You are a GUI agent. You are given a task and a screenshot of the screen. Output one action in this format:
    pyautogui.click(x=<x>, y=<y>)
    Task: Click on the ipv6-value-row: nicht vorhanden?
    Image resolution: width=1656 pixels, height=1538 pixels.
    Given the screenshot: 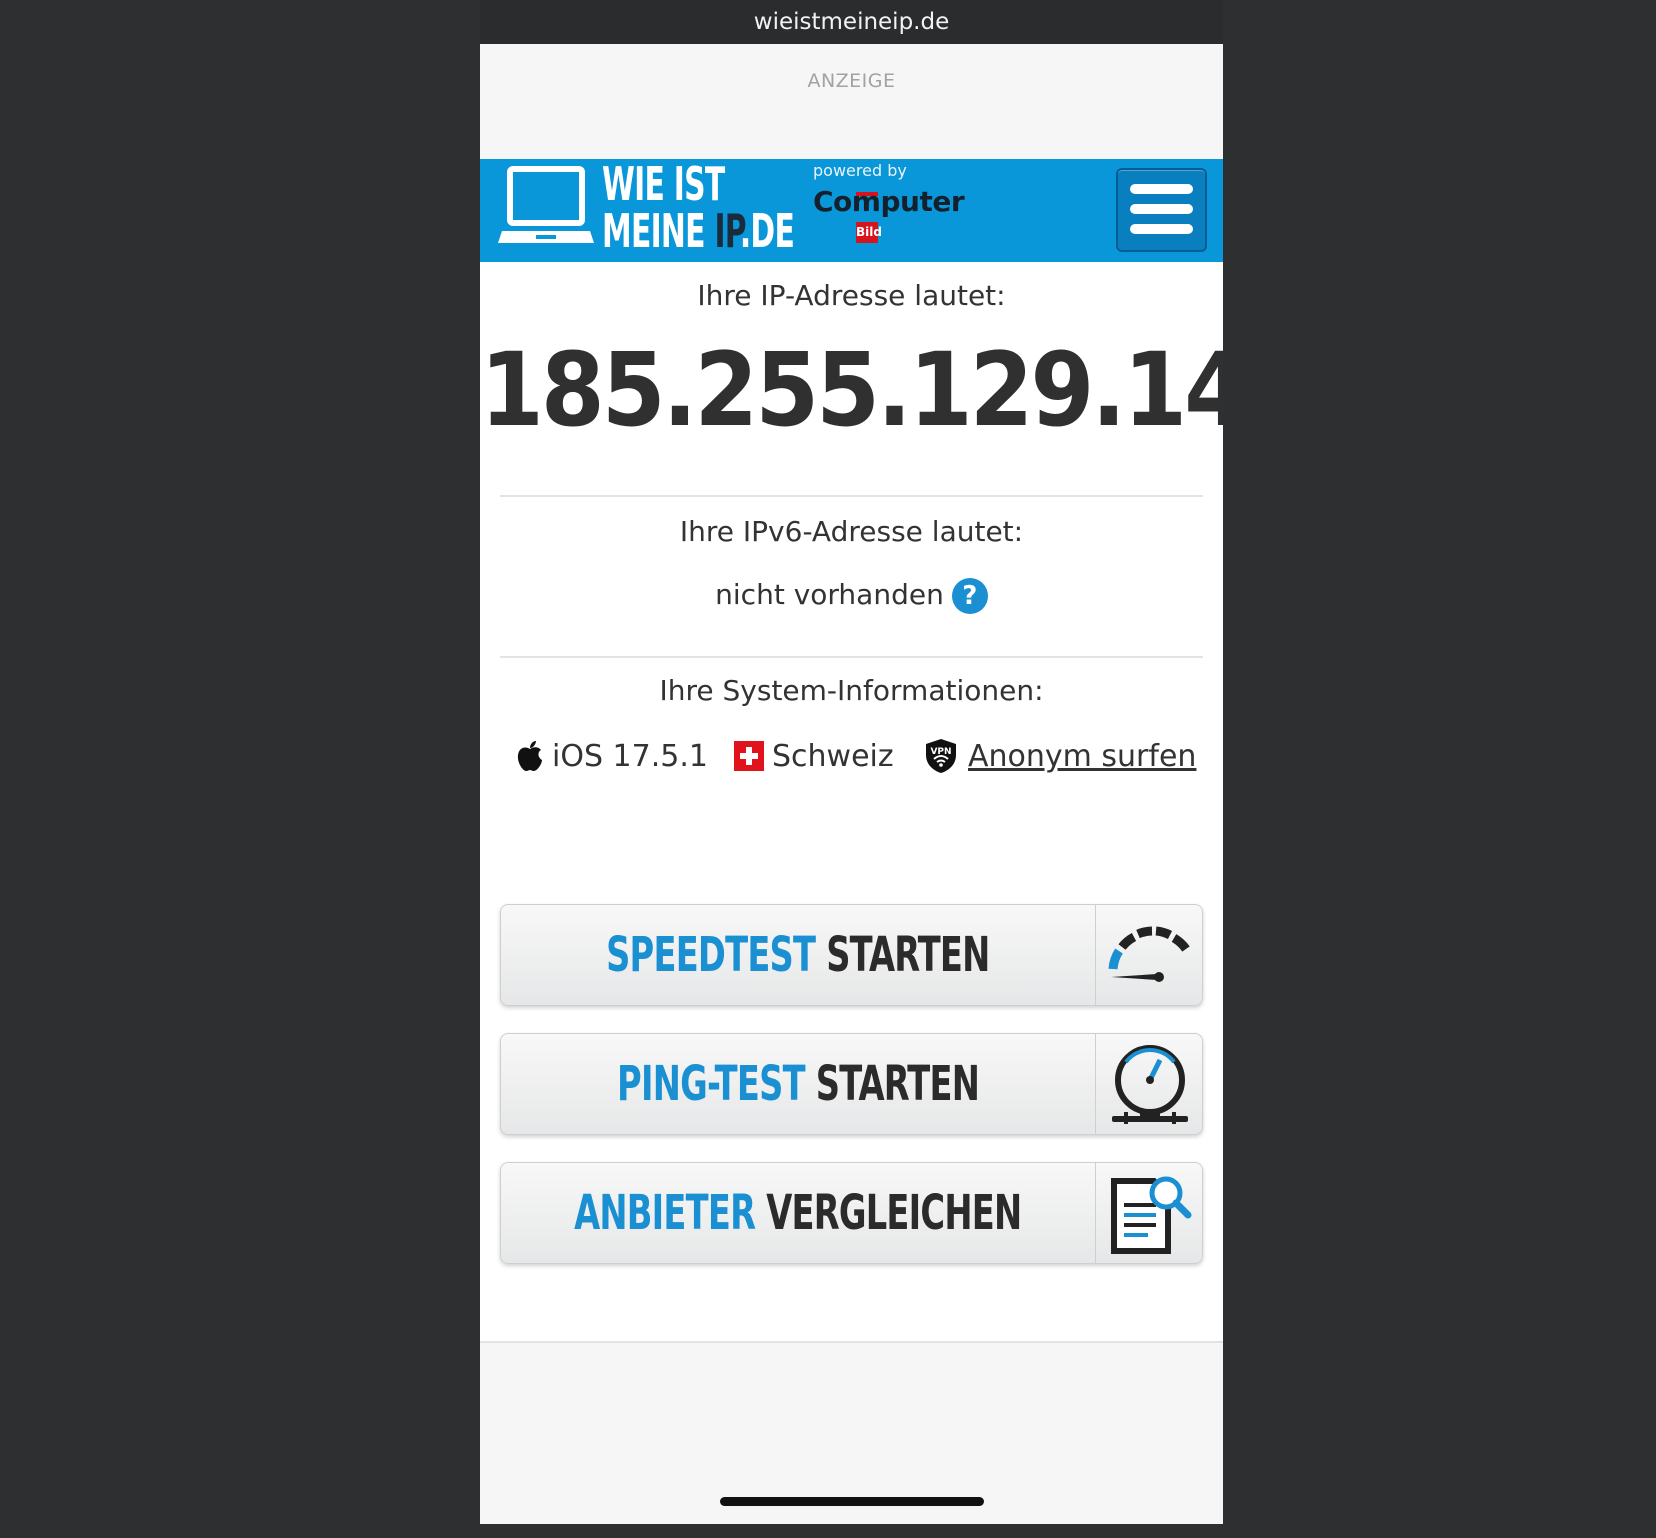 What is the action you would take?
    pyautogui.click(x=851, y=596)
    